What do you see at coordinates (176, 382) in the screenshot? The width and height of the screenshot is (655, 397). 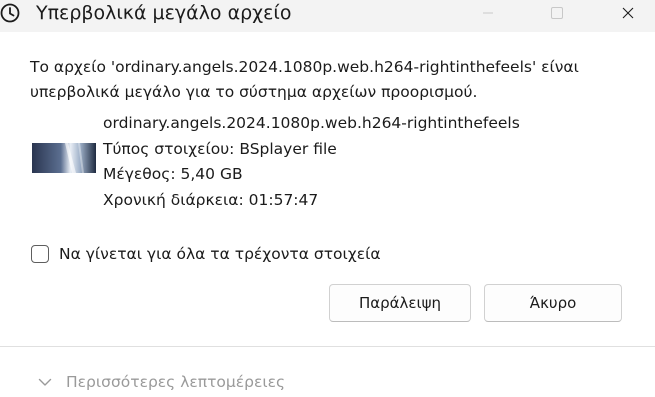 I see `more-details-label: Περισσότερες λεπτομέρειες` at bounding box center [176, 382].